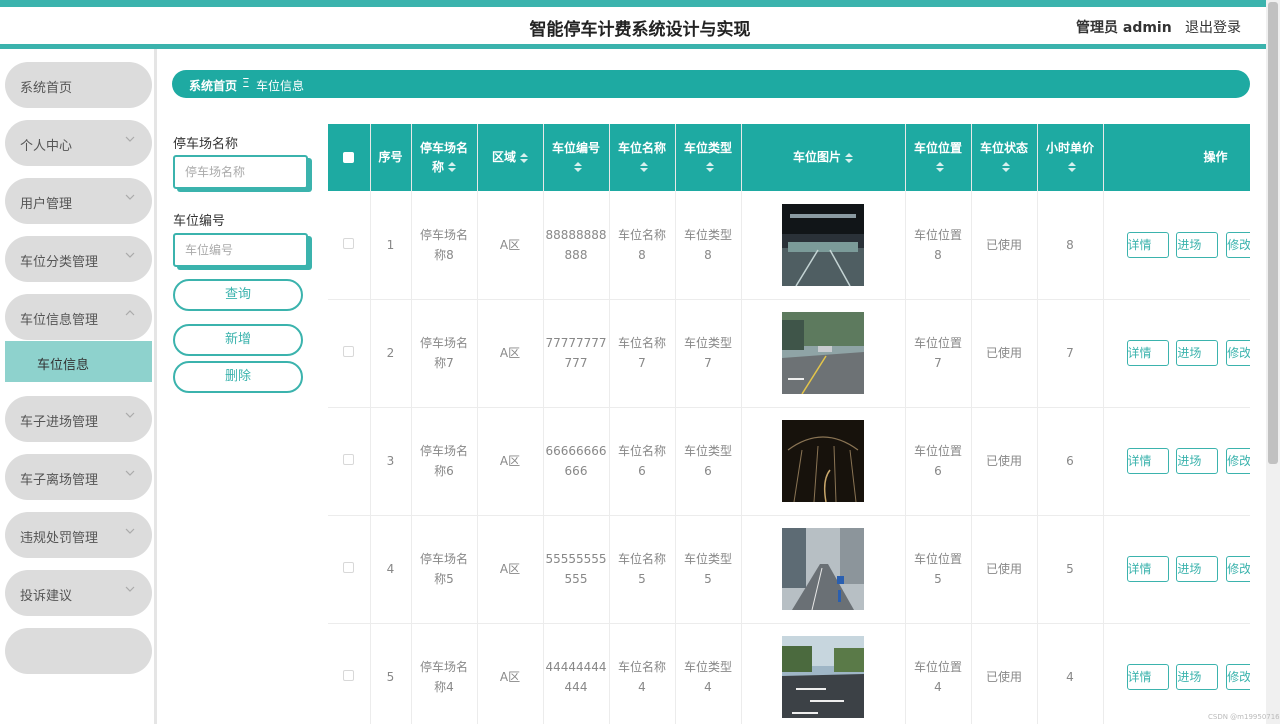 The image size is (1280, 724). What do you see at coordinates (238, 340) in the screenshot?
I see `add-button: 新增` at bounding box center [238, 340].